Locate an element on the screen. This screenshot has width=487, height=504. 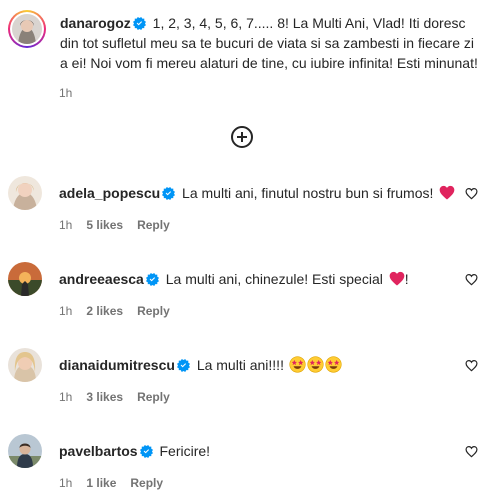
comment-username: dianaidumitrescu is located at coordinates (117, 365).